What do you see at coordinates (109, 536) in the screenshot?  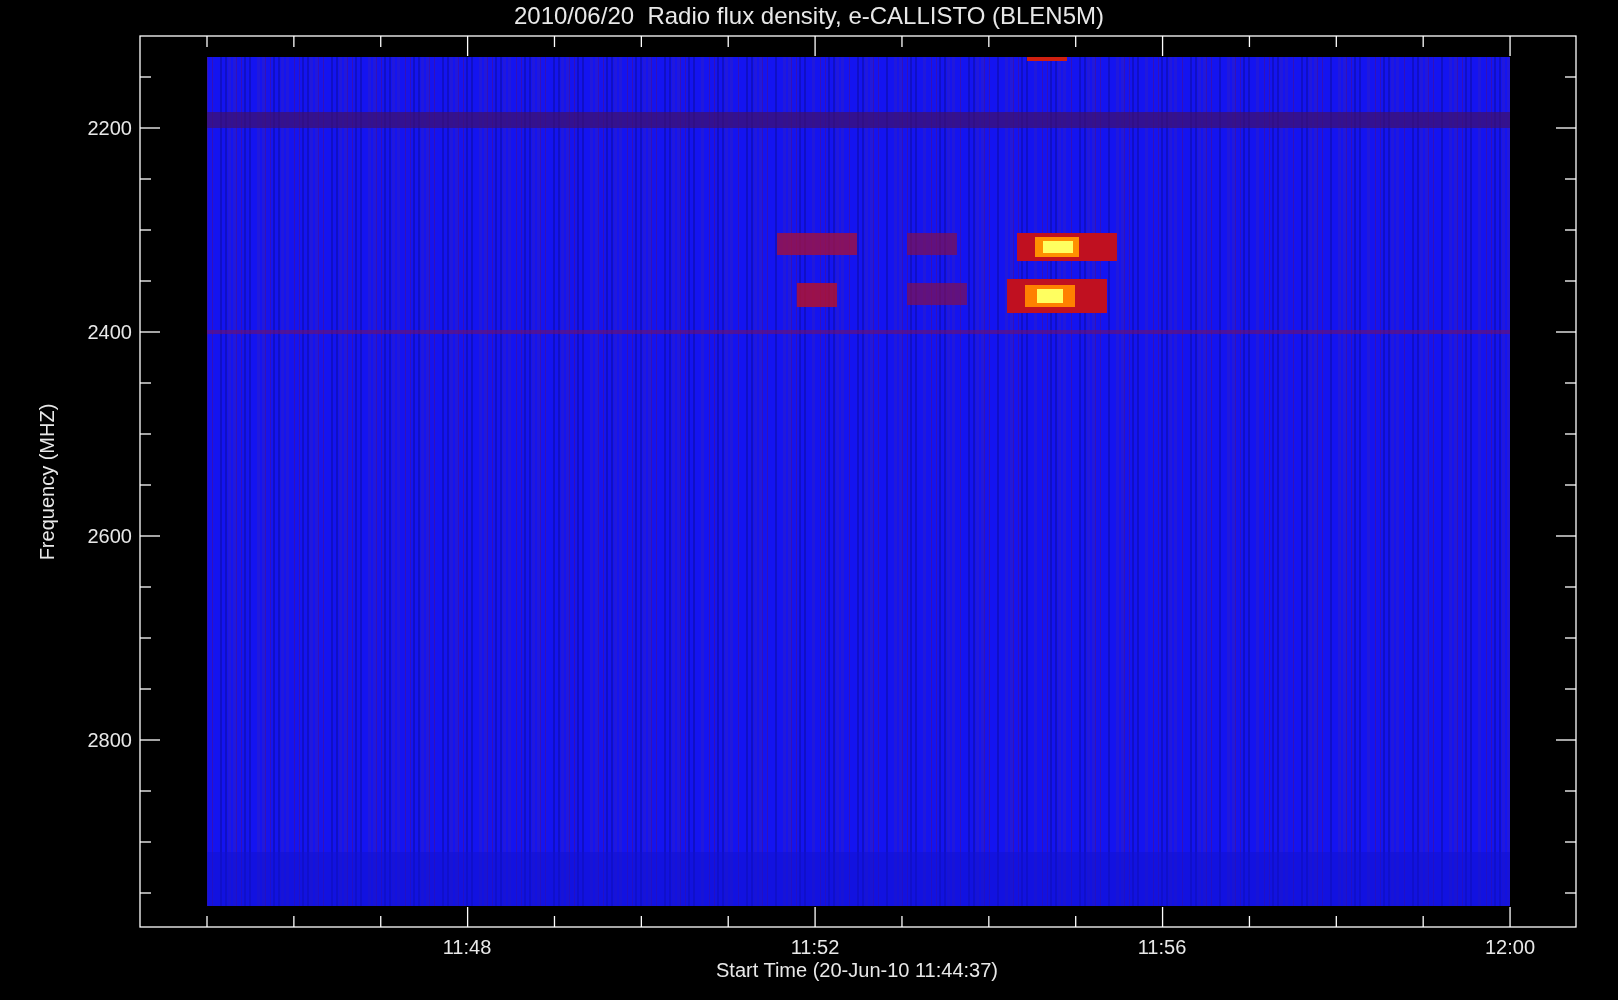 I see `y-tick-label: 2600` at bounding box center [109, 536].